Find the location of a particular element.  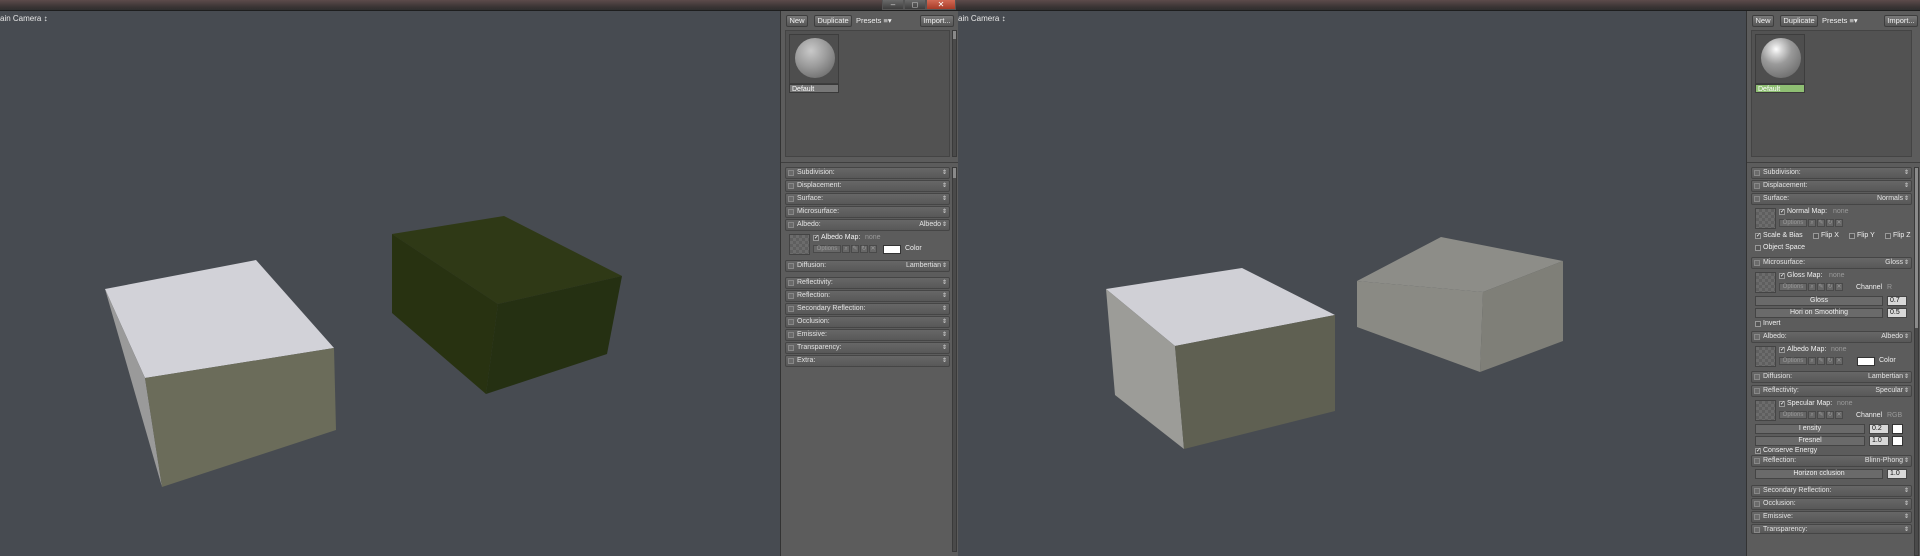

new-button: New is located at coordinates (797, 21).